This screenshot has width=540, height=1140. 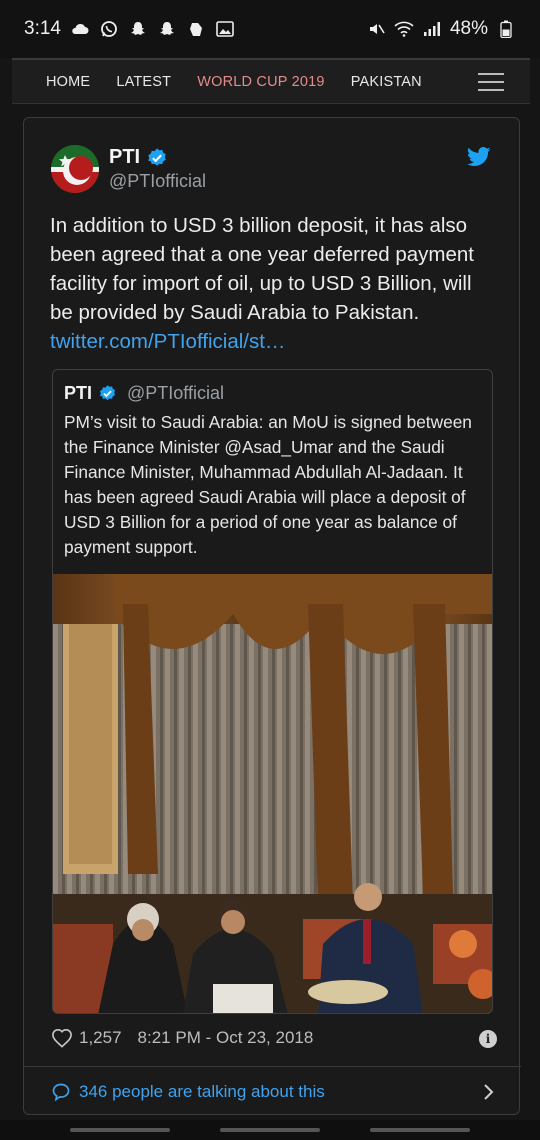 I want to click on nav-gesture-home, so click(x=270, y=1130).